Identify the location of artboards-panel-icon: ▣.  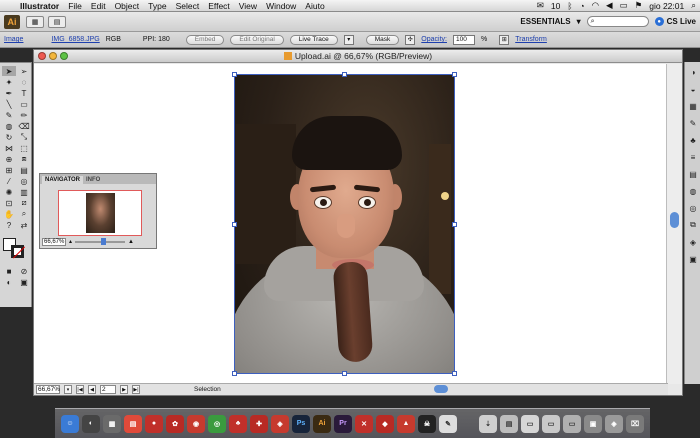
(693, 259).